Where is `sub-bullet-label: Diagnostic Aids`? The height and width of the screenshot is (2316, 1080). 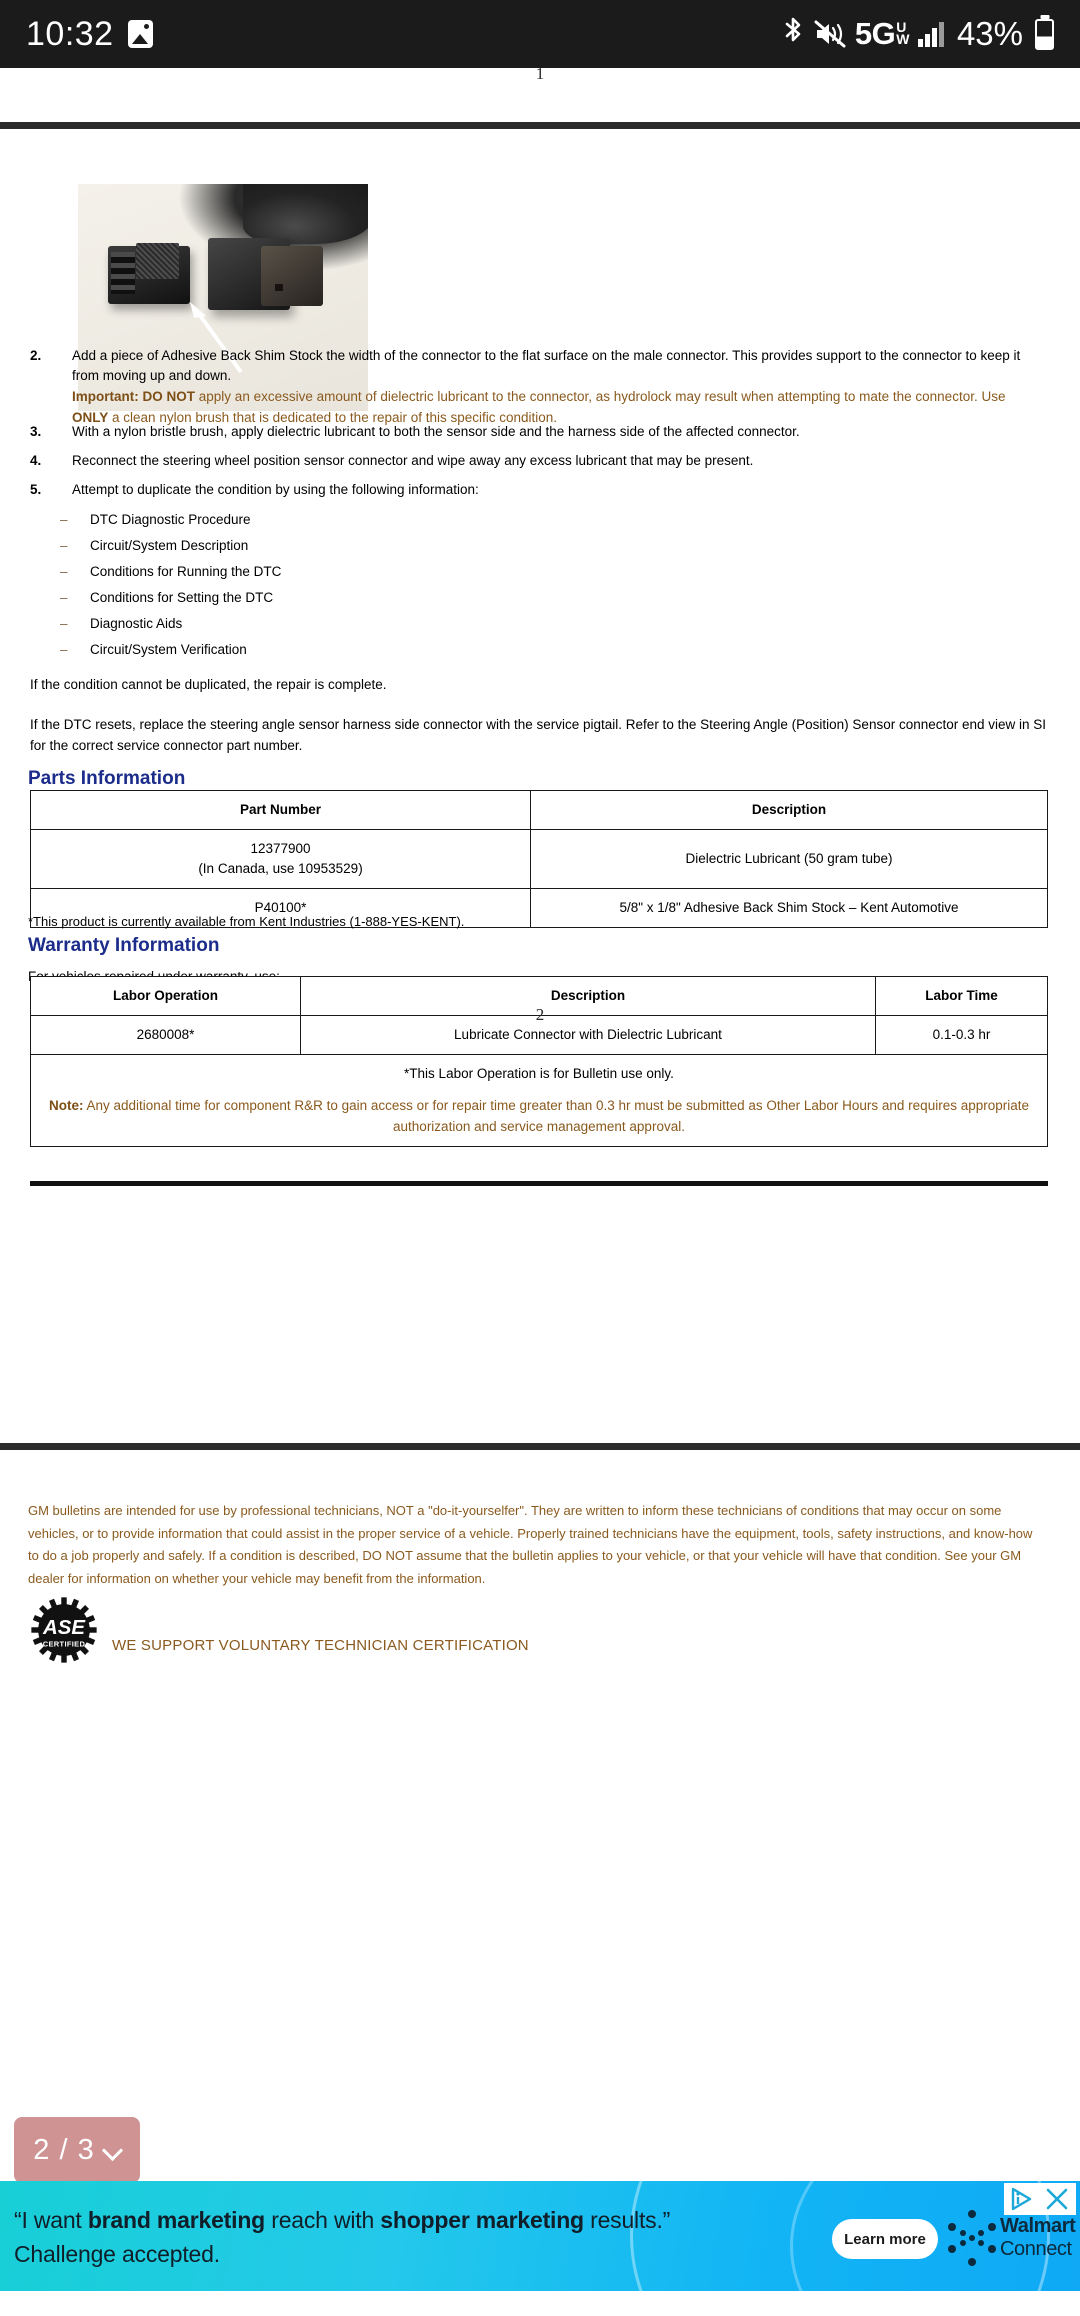 sub-bullet-label: Diagnostic Aids is located at coordinates (136, 623).